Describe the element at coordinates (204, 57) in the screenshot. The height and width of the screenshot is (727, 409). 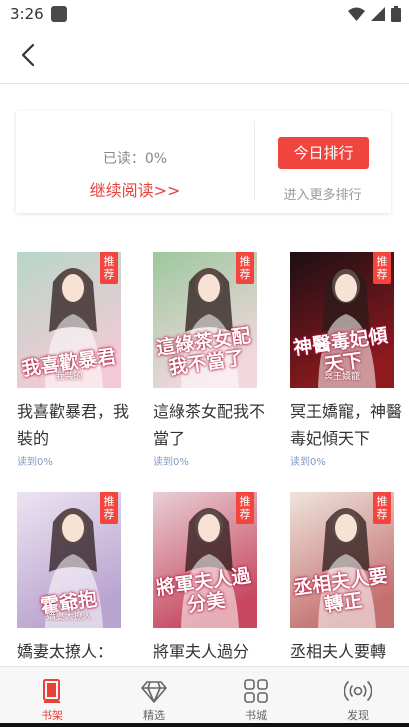
I see `top-bar` at that location.